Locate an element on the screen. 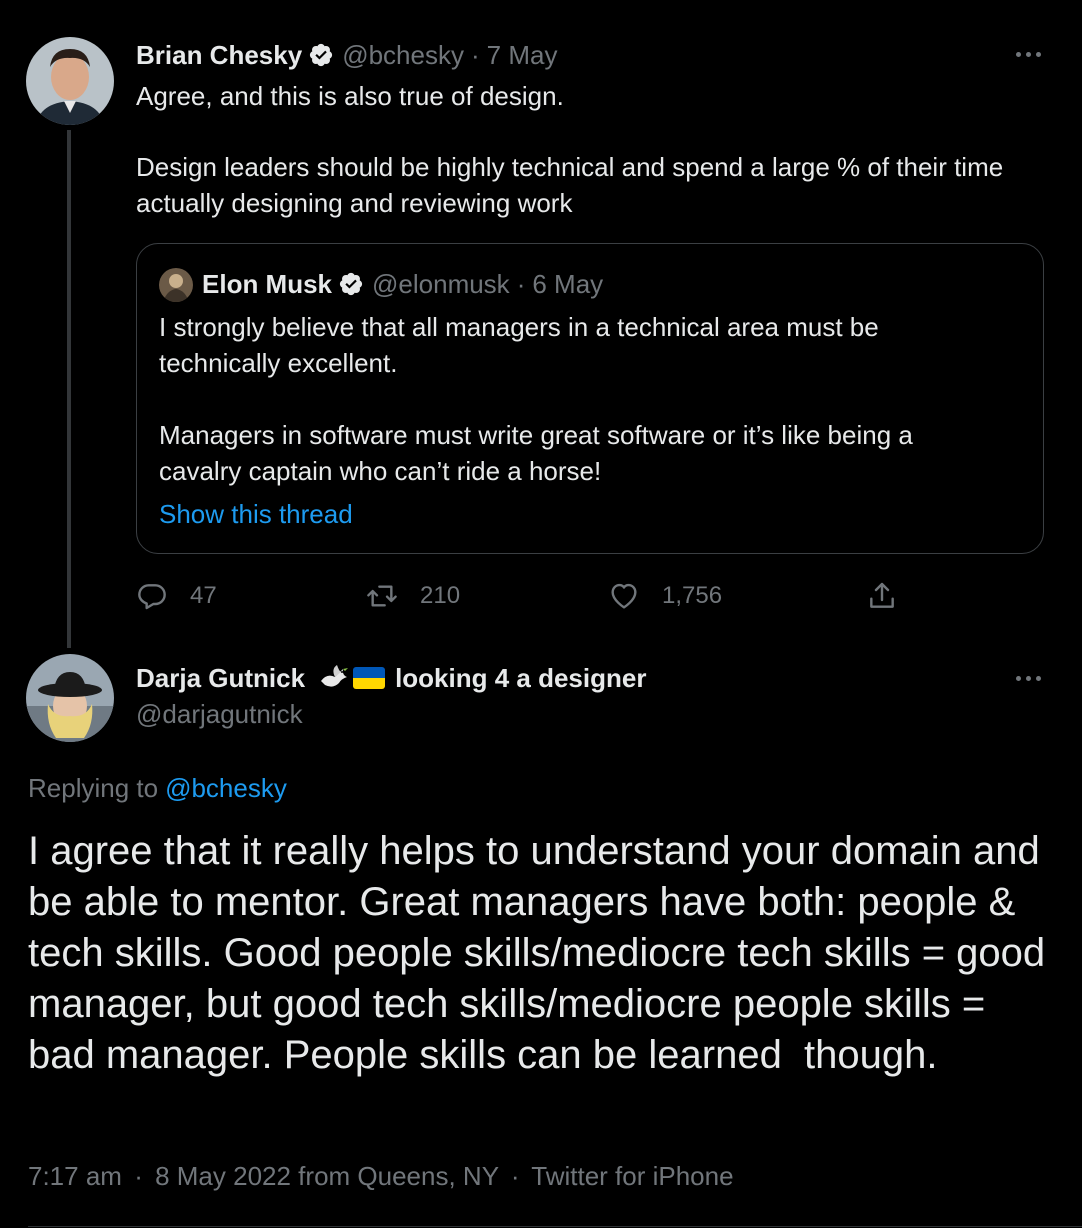  quote-author-handle: @elonmusk is located at coordinates (441, 284).